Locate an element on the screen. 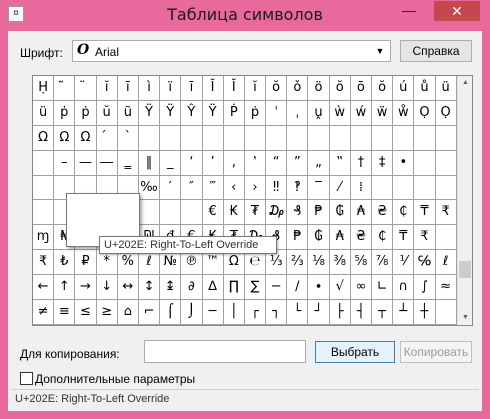 This screenshot has height=419, width=490. character-cell: ₽ is located at coordinates (86, 263).